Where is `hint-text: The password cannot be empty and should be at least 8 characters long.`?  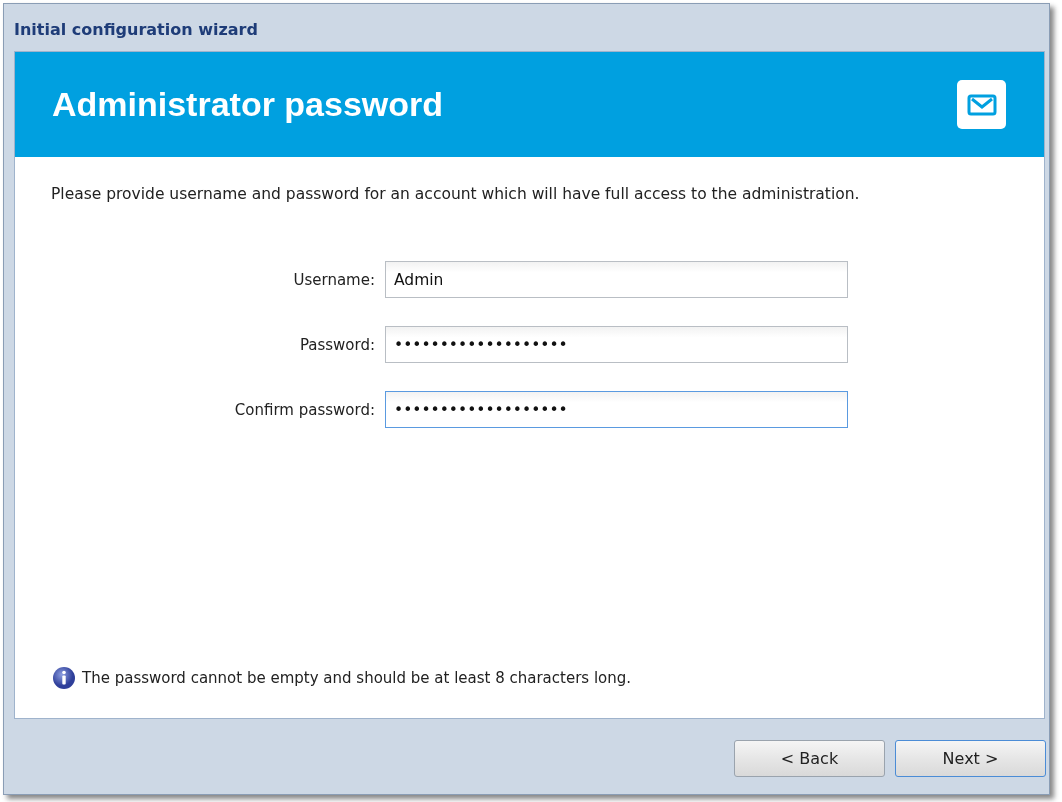
hint-text: The password cannot be empty and should be at least 8 characters long. is located at coordinates (357, 678).